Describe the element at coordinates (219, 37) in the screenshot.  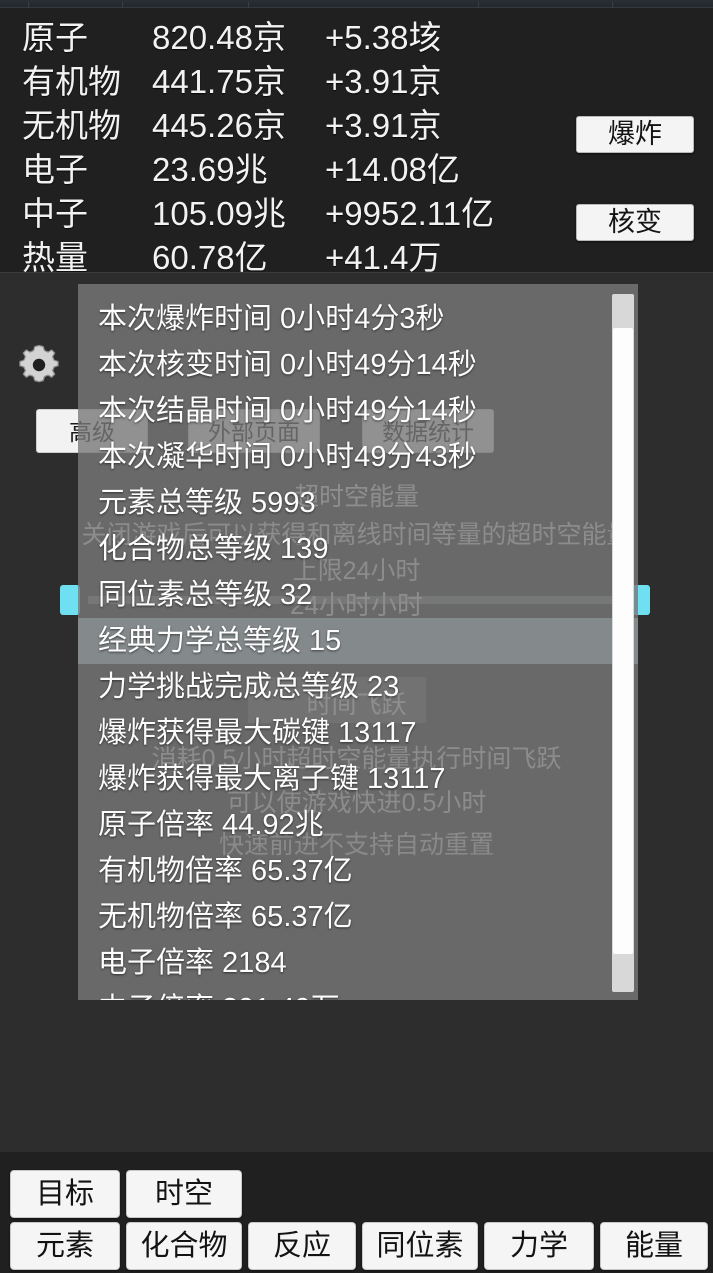
I see `stat-value: 820.48京` at that location.